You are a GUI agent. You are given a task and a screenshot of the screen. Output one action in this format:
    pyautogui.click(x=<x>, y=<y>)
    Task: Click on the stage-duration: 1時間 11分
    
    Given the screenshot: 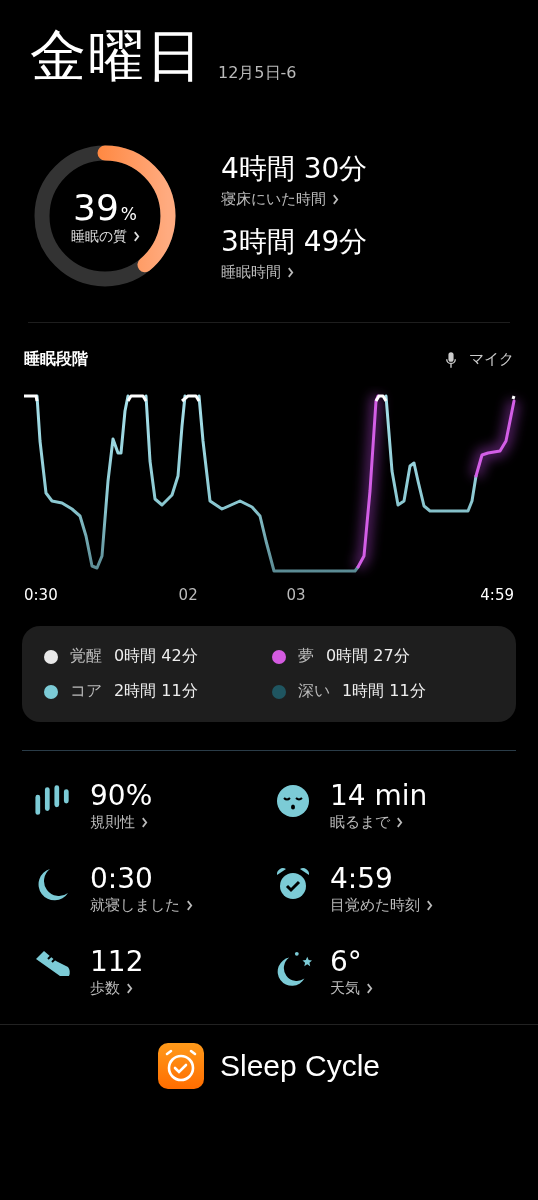 What is the action you would take?
    pyautogui.click(x=384, y=691)
    